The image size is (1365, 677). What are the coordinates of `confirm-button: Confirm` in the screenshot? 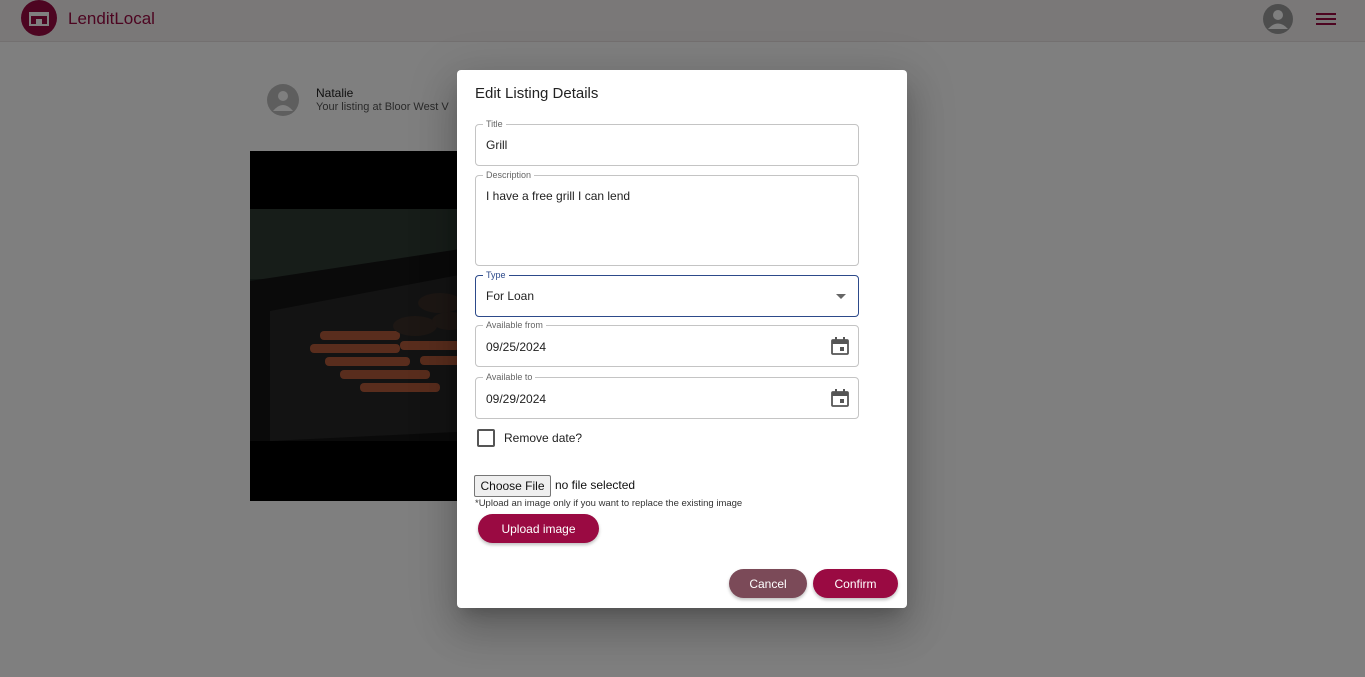 It's located at (855, 583).